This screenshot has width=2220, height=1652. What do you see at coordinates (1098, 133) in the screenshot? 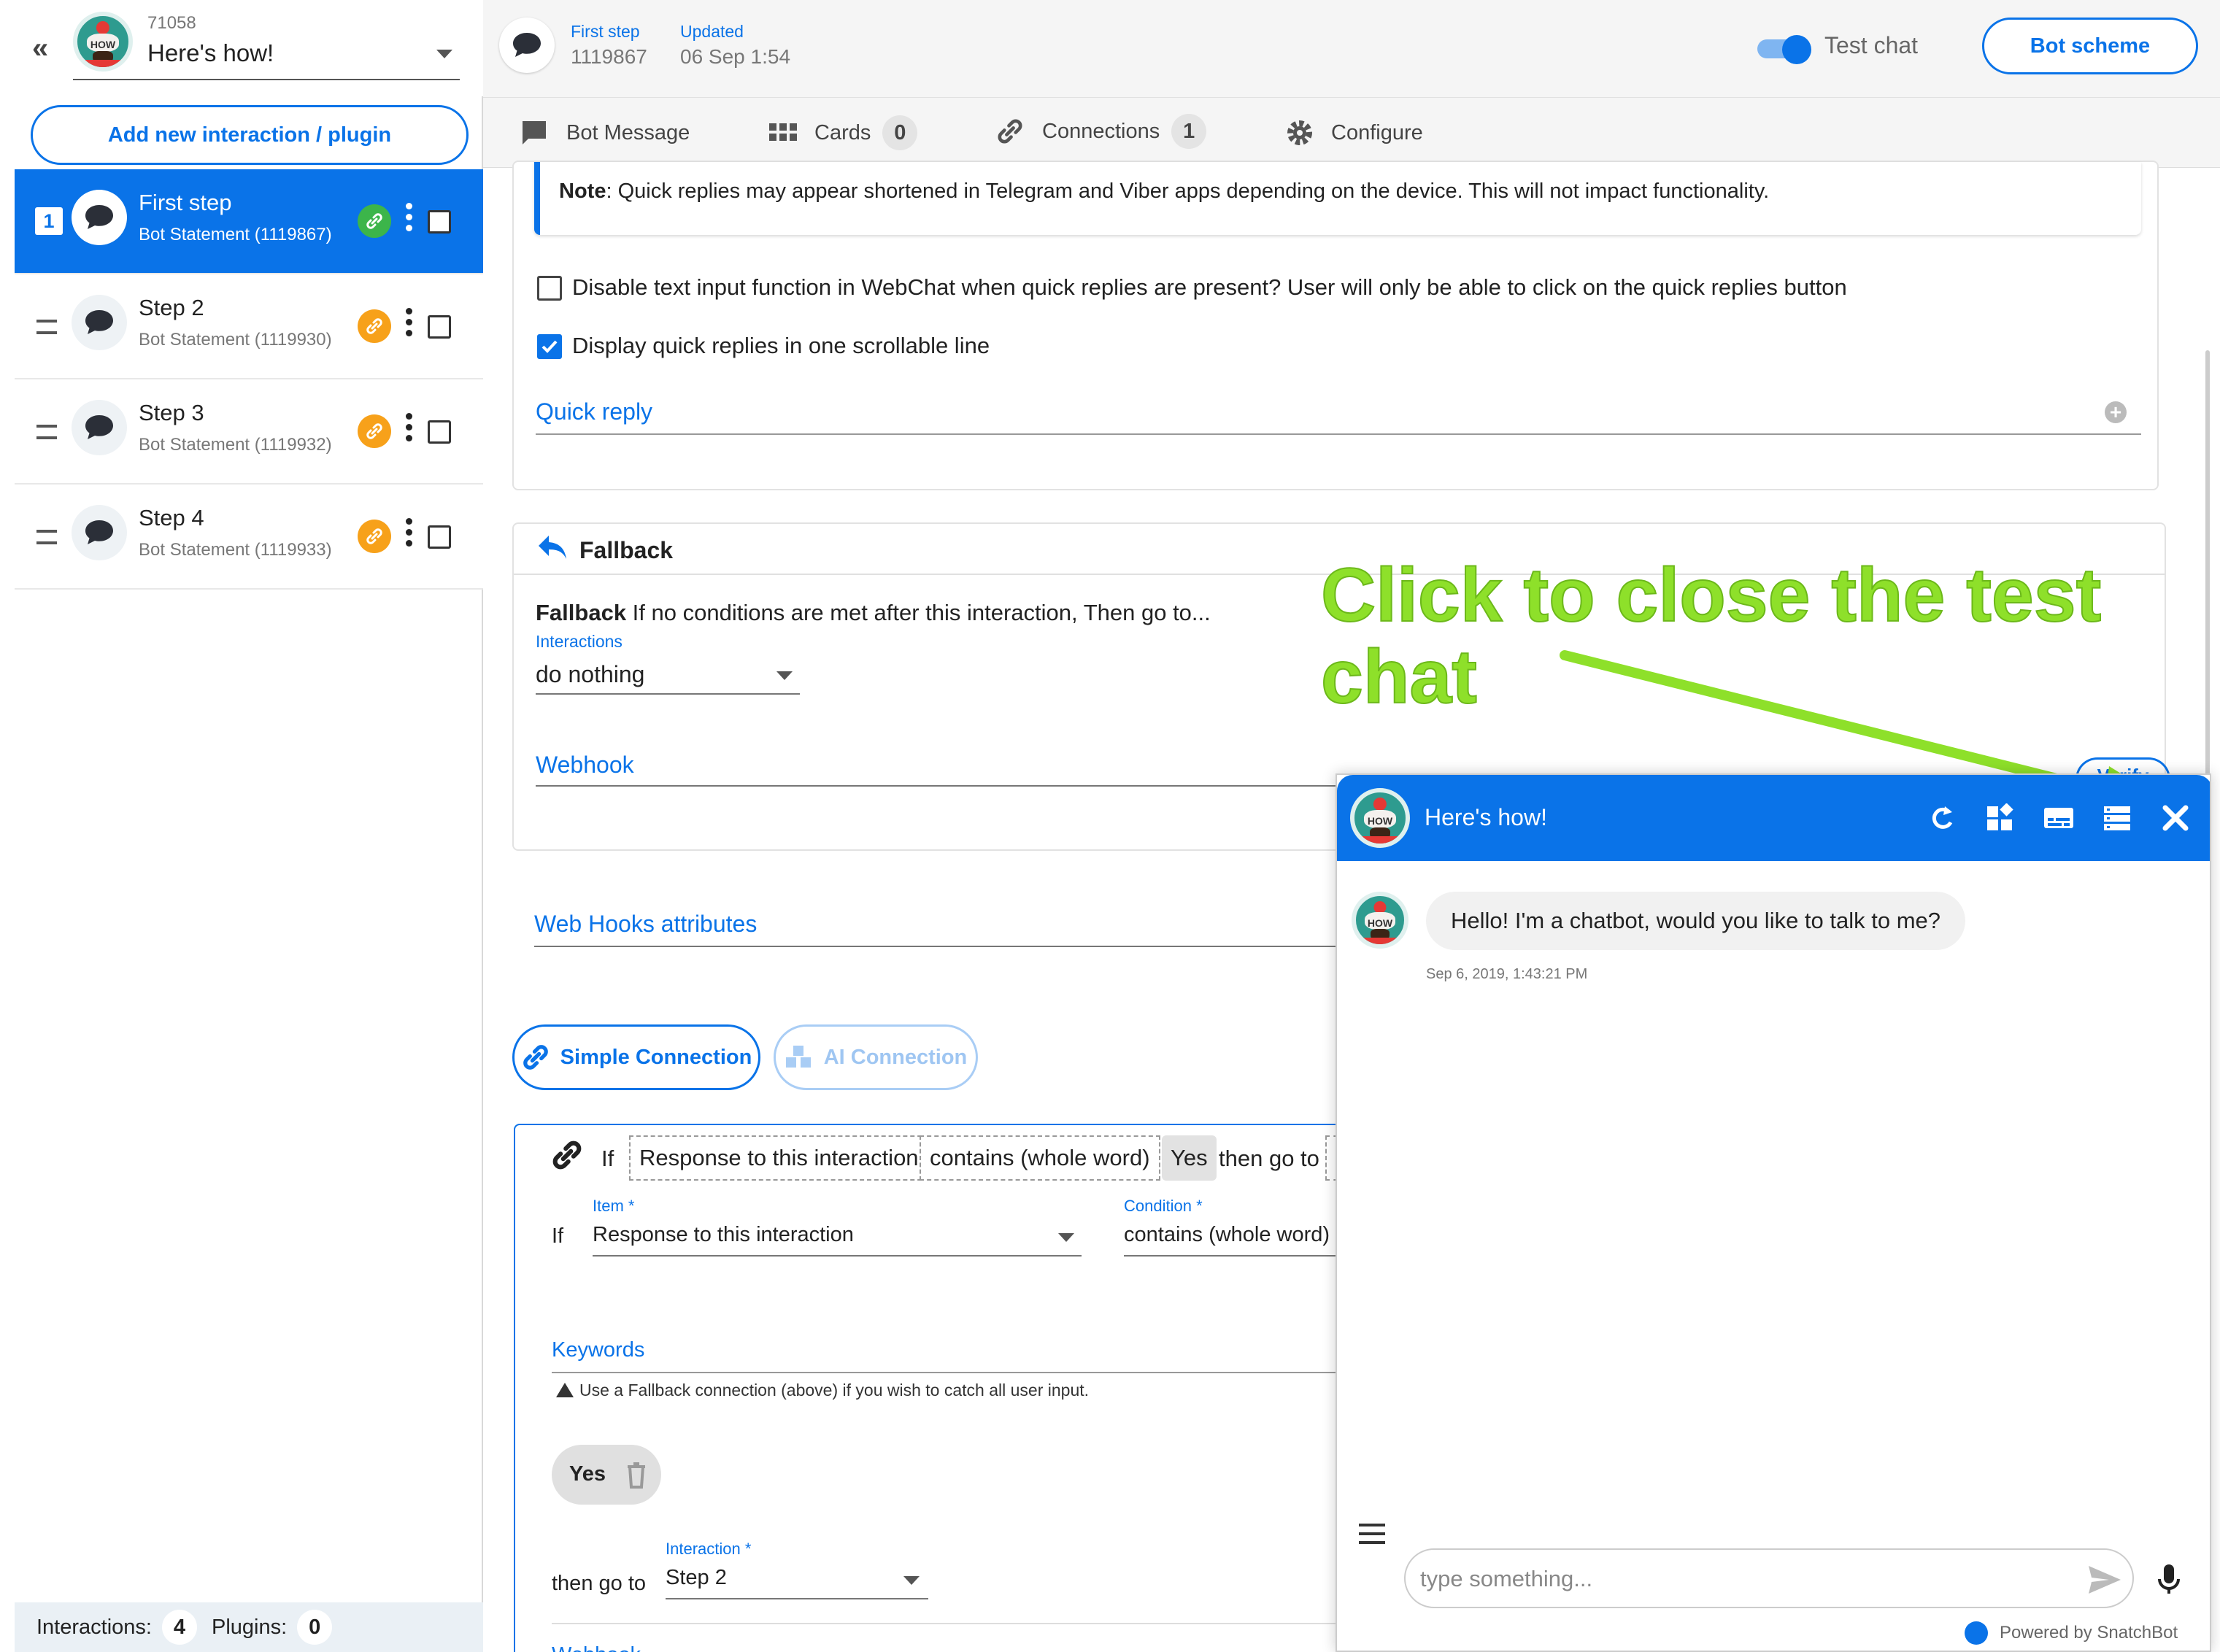
I see `tab-connections: Connections 1` at bounding box center [1098, 133].